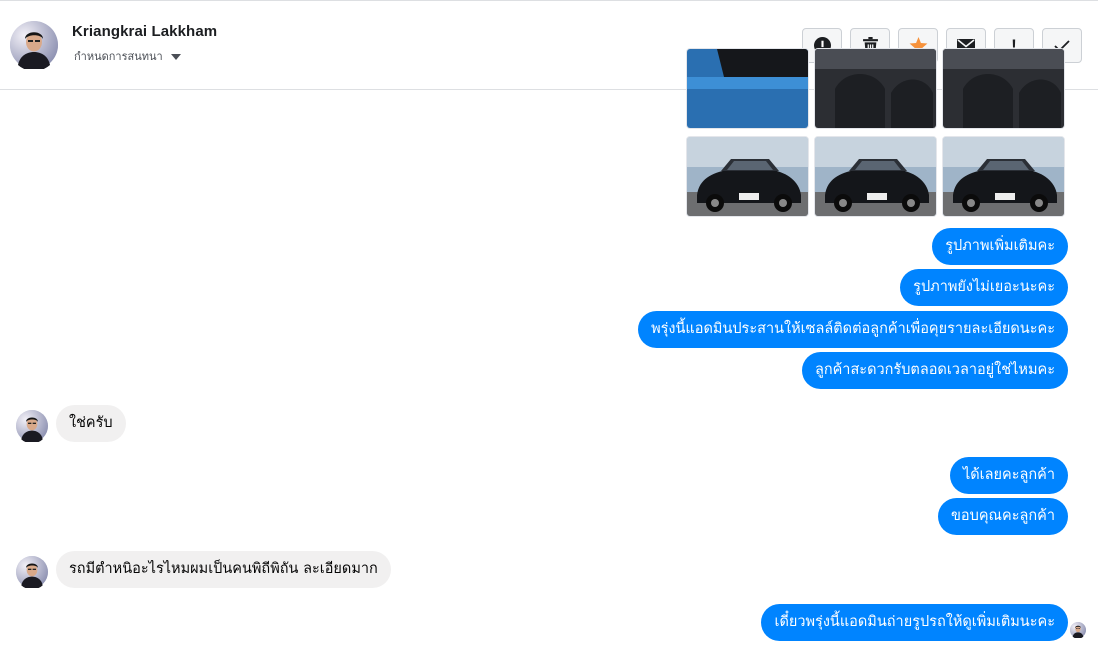  Describe the element at coordinates (144, 31) in the screenshot. I see `contact-name: Kriangkrai Lakkham` at that location.